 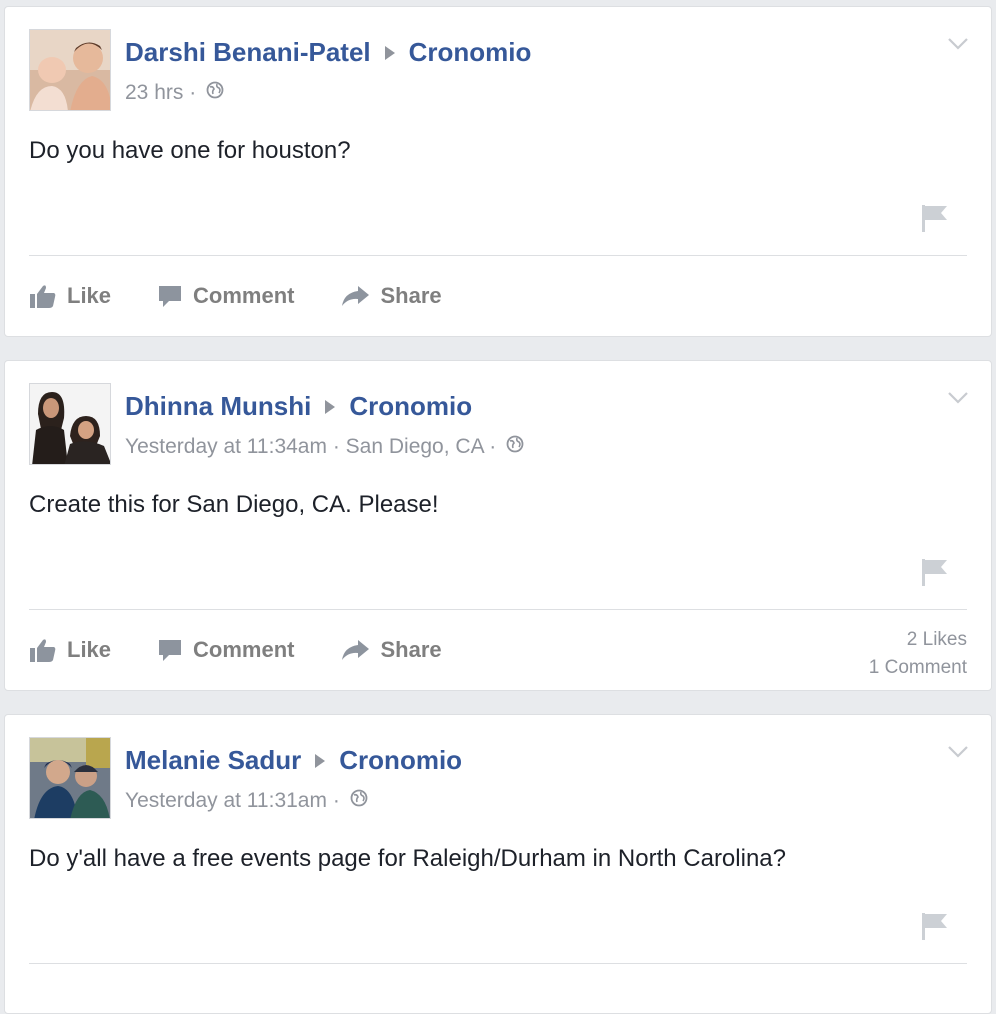 I want to click on author-link: Dhinna Munshi, so click(x=218, y=406).